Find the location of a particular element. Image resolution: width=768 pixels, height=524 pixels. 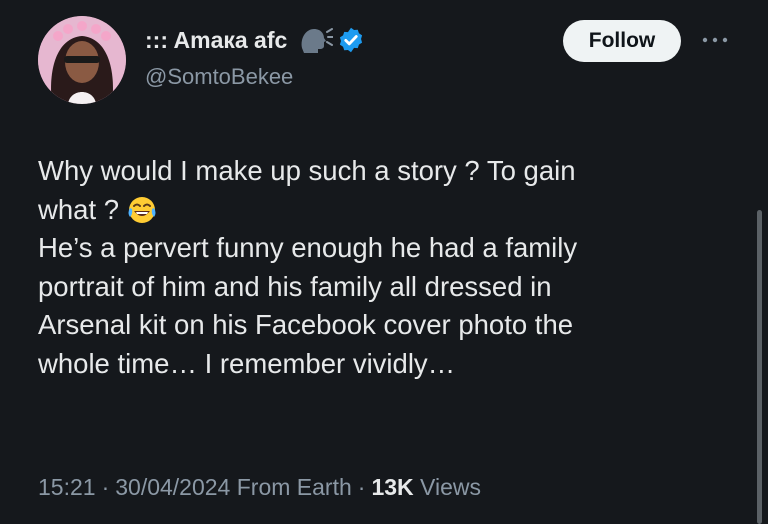

verified-badge-icon is located at coordinates (351, 40).